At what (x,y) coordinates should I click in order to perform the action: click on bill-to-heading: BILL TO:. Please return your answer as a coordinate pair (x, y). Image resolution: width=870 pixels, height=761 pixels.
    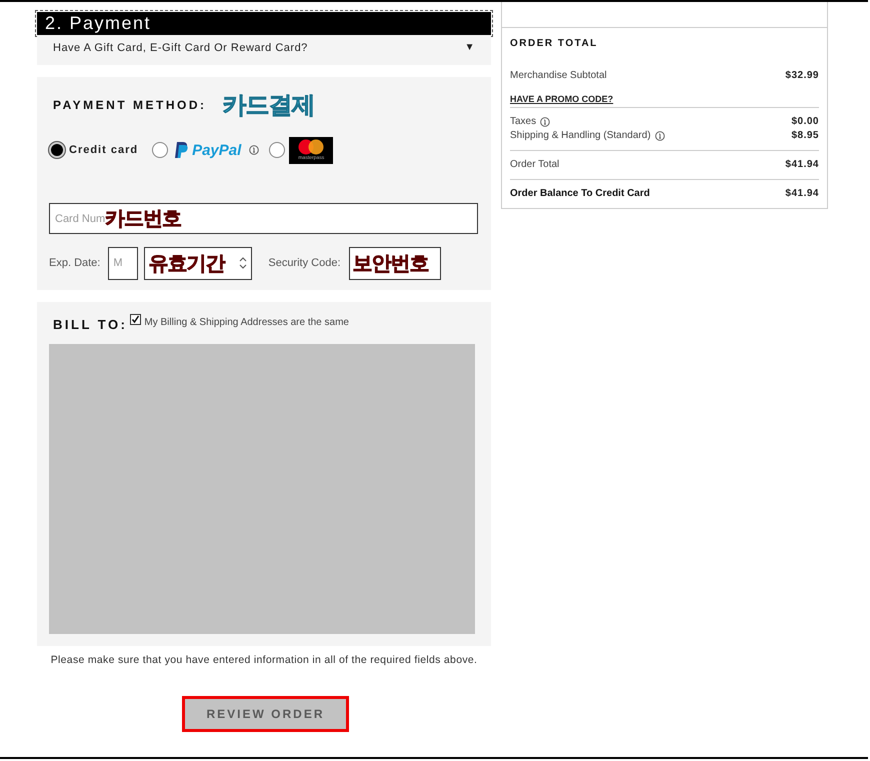
    Looking at the image, I should click on (90, 324).